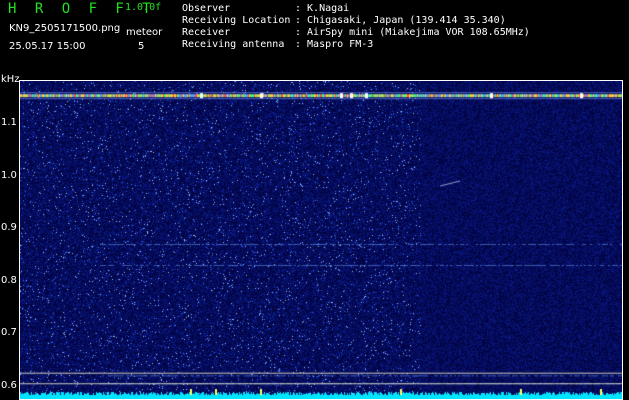 This screenshot has width=629, height=400. Describe the element at coordinates (9, 175) in the screenshot. I see `y-tick-label: 1.0` at that location.